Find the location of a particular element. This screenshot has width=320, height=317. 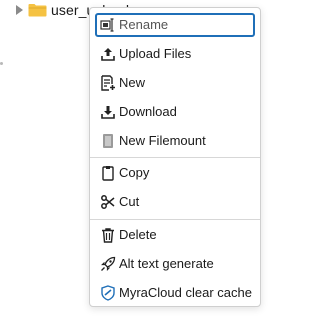

upload-icon is located at coordinates (108, 54).